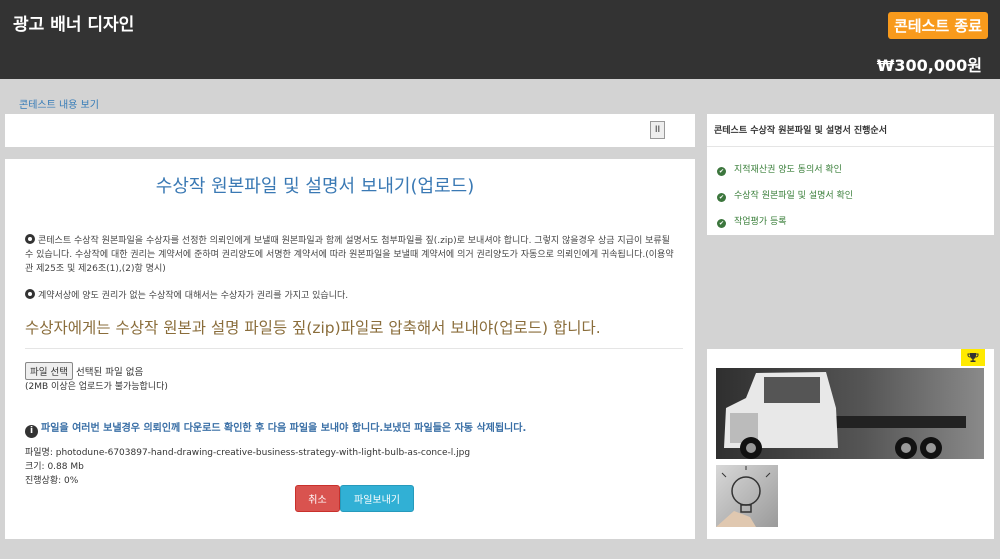  What do you see at coordinates (54, 467) in the screenshot?
I see `file-size: 크기: 0.88 Mb` at bounding box center [54, 467].